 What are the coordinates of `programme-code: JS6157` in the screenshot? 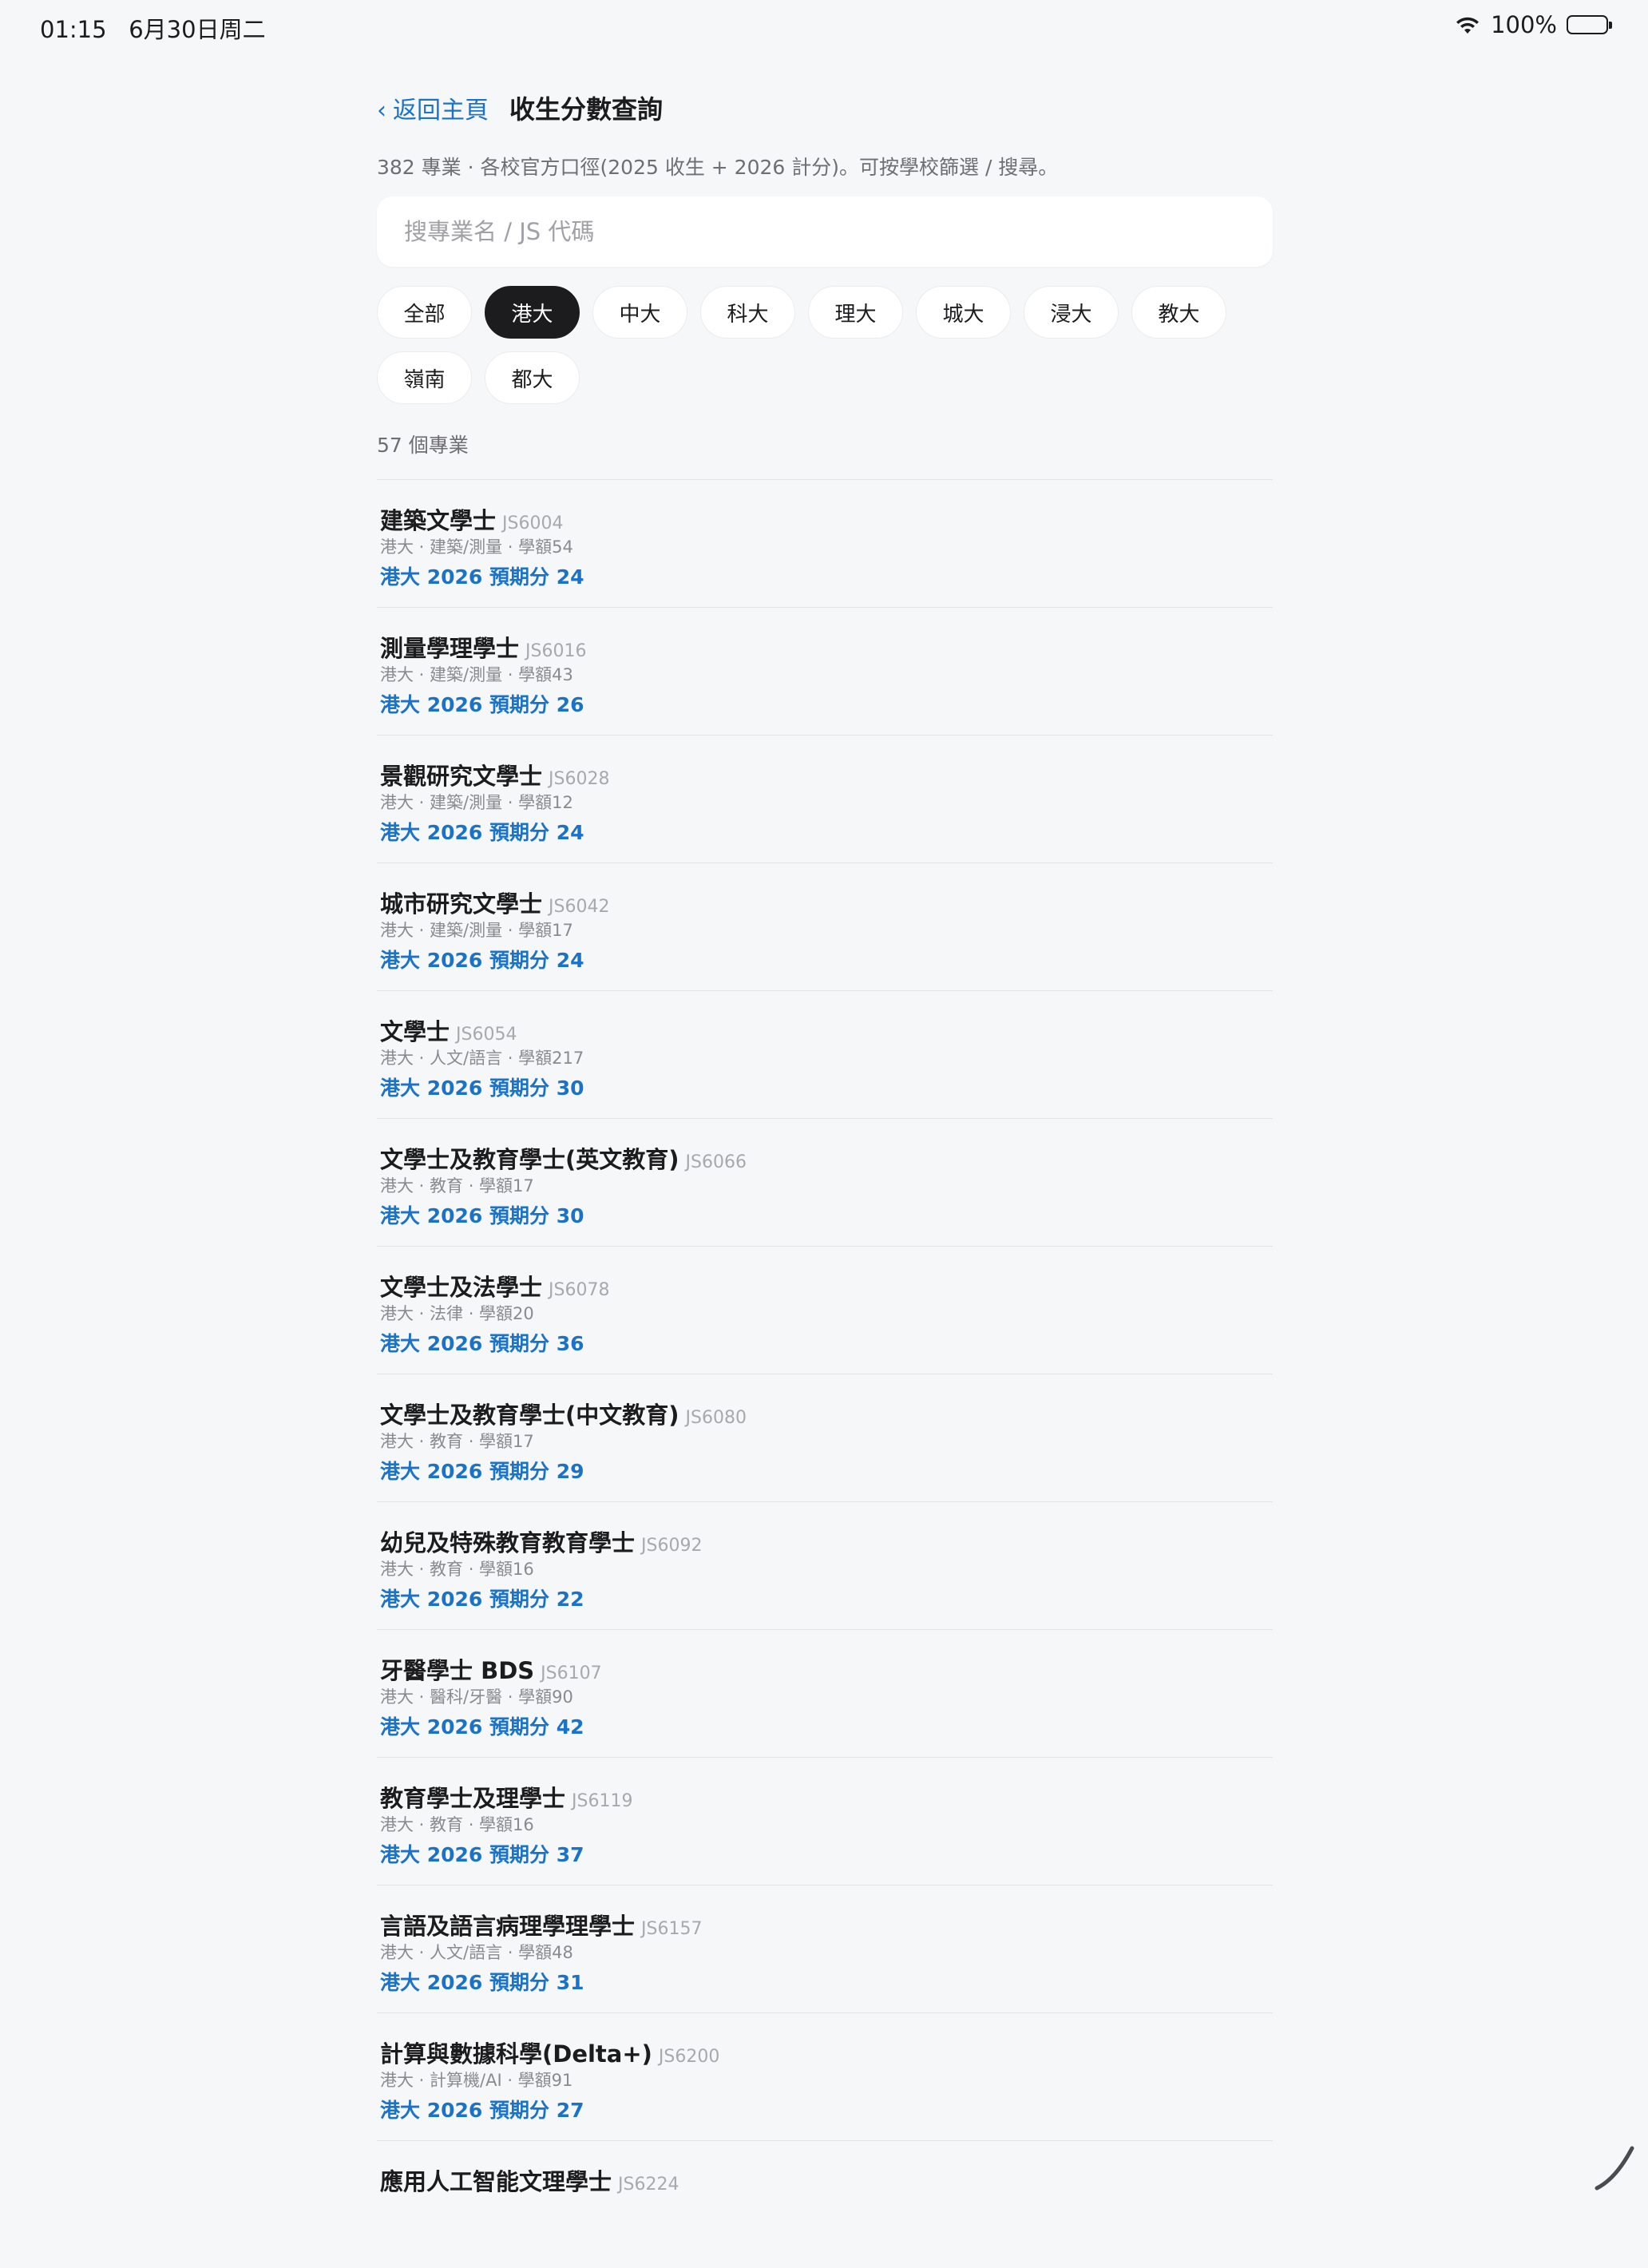 It's located at (671, 1929).